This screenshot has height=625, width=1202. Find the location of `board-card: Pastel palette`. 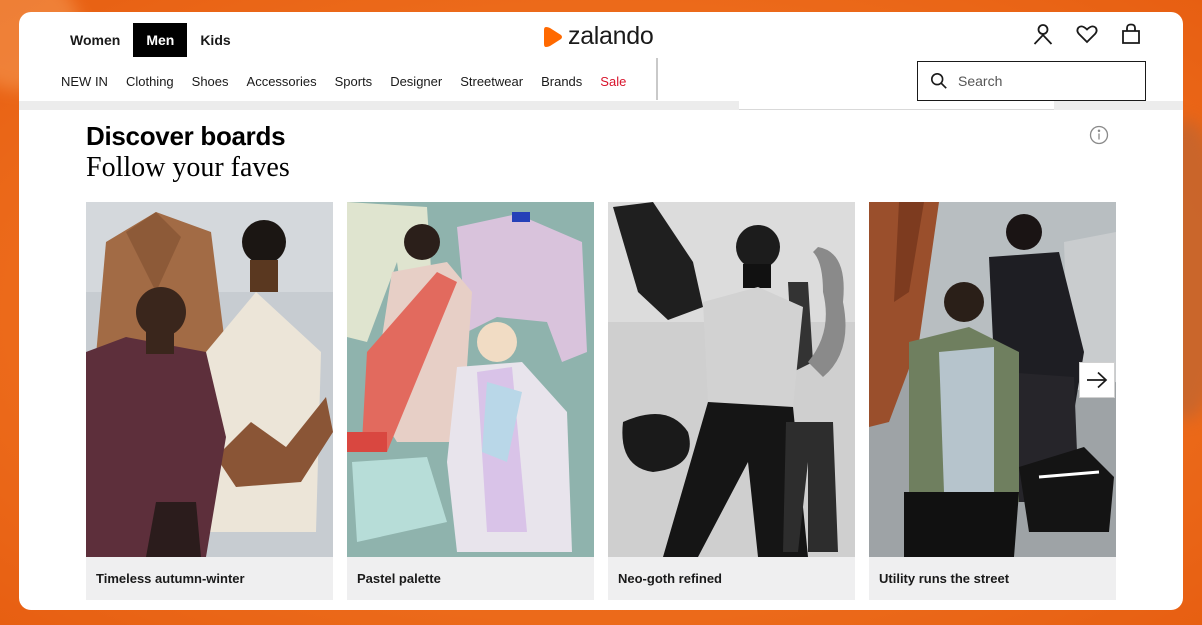

board-card: Pastel palette is located at coordinates (470, 401).